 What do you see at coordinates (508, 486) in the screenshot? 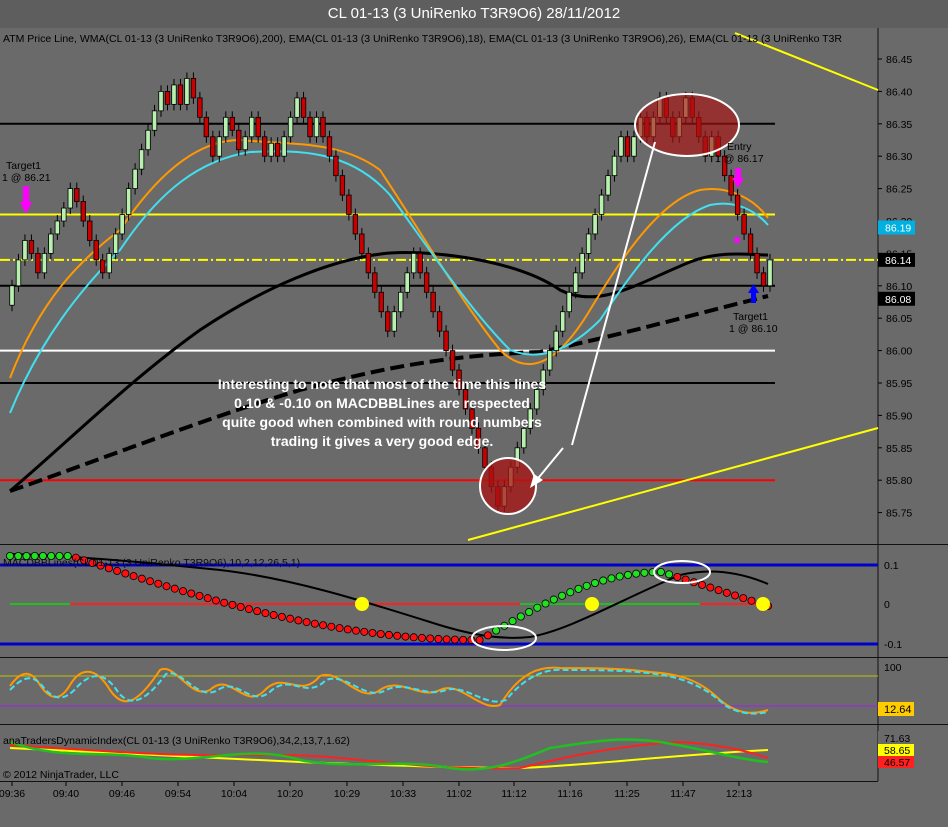
I see `highlight-circle-bottom` at bounding box center [508, 486].